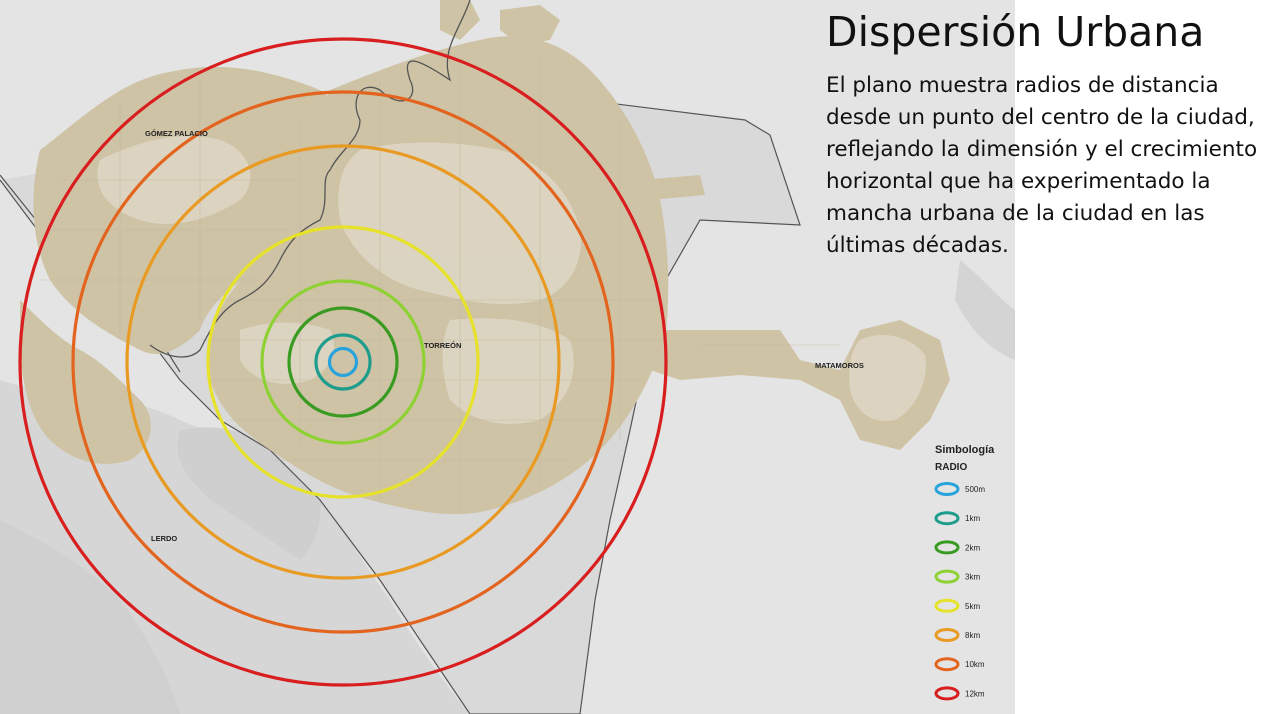 The image size is (1273, 714). Describe the element at coordinates (975, 489) in the screenshot. I see `legend-label: 500m` at that location.